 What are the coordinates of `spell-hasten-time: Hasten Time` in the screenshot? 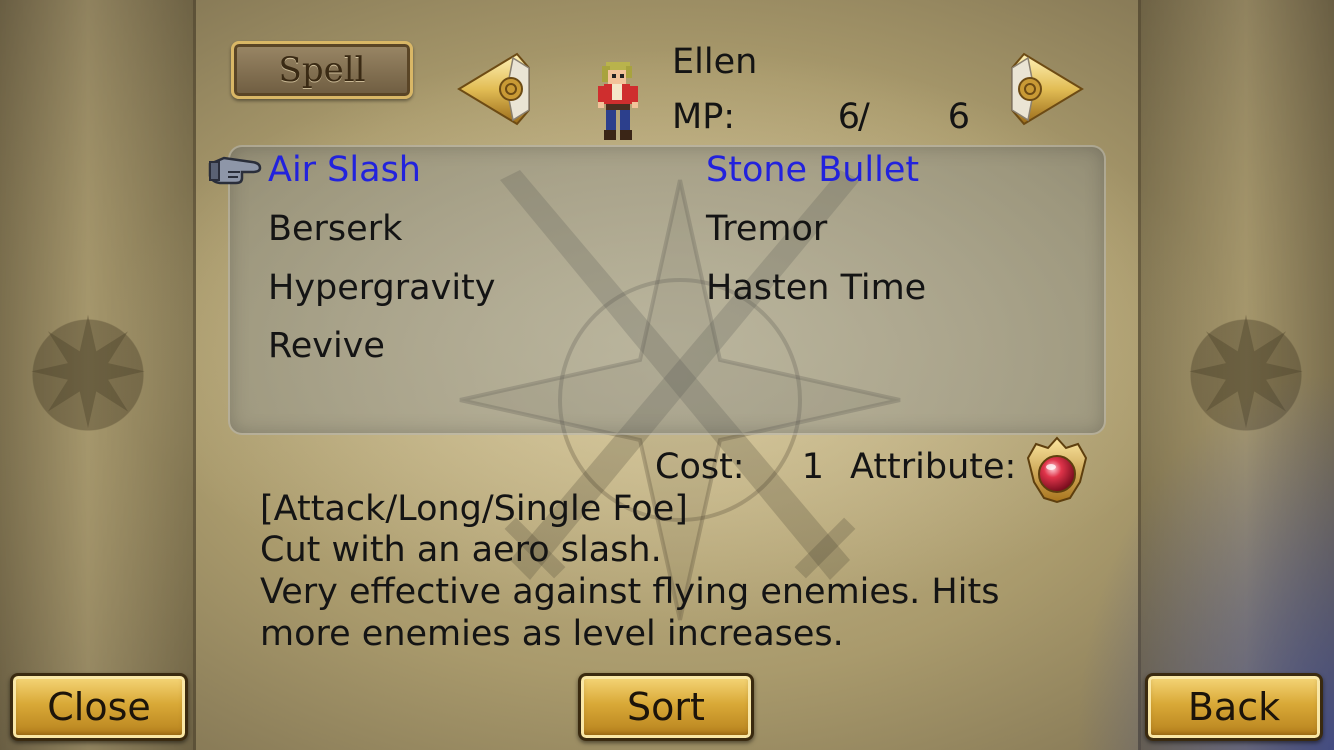 It's located at (816, 288).